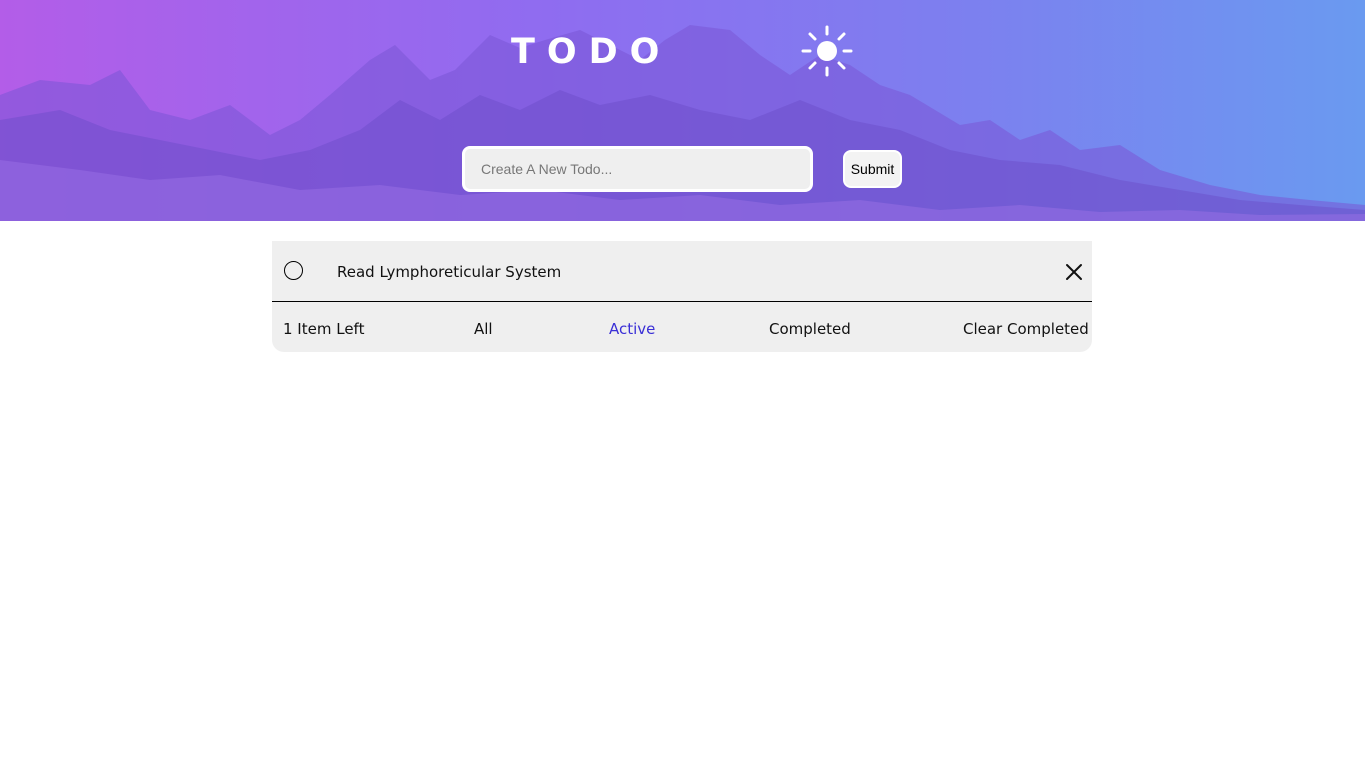 The width and height of the screenshot is (1365, 764). What do you see at coordinates (293, 270) in the screenshot?
I see `circle-icon` at bounding box center [293, 270].